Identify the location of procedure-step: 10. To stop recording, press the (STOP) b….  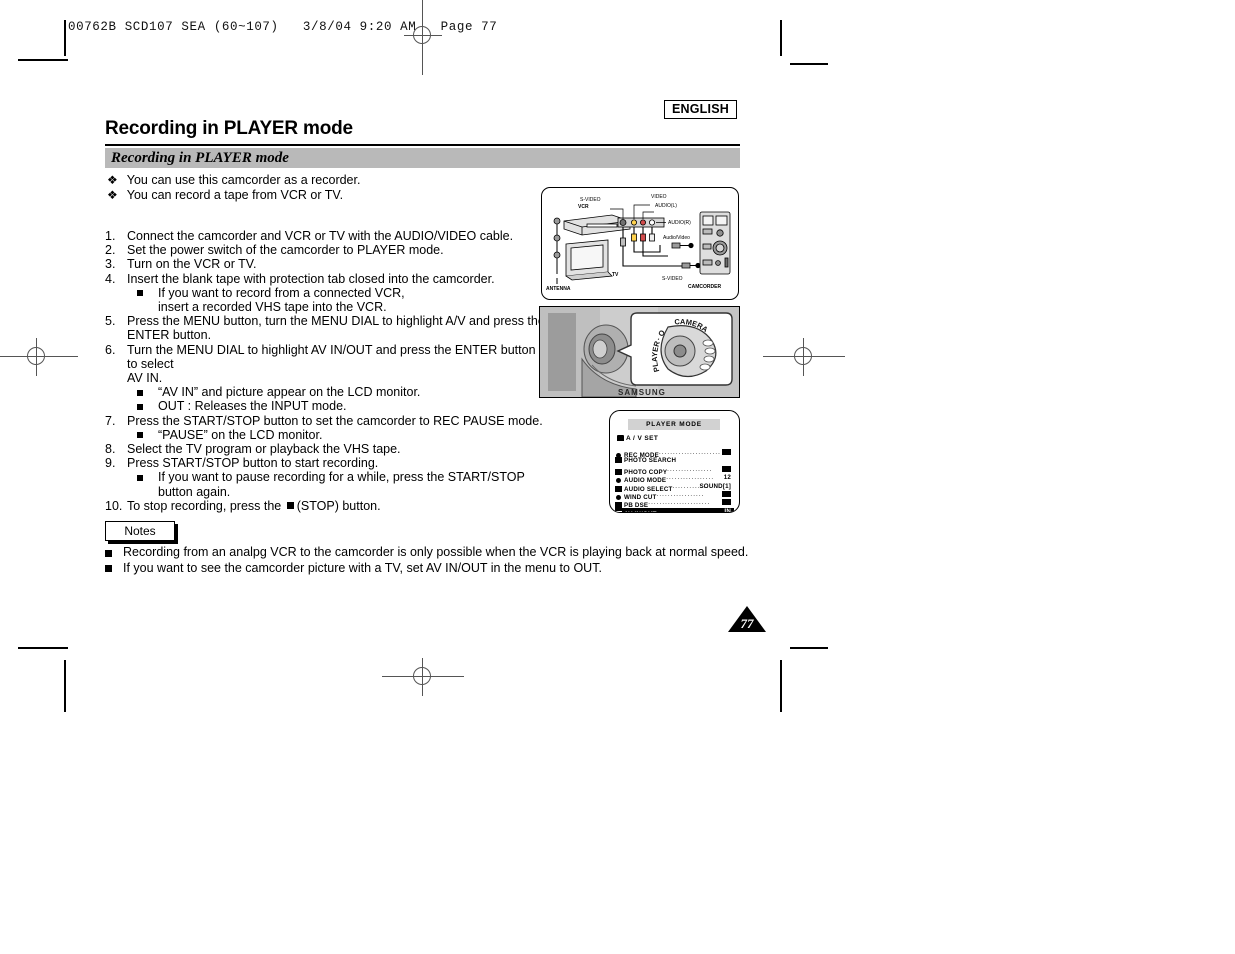
(325, 506).